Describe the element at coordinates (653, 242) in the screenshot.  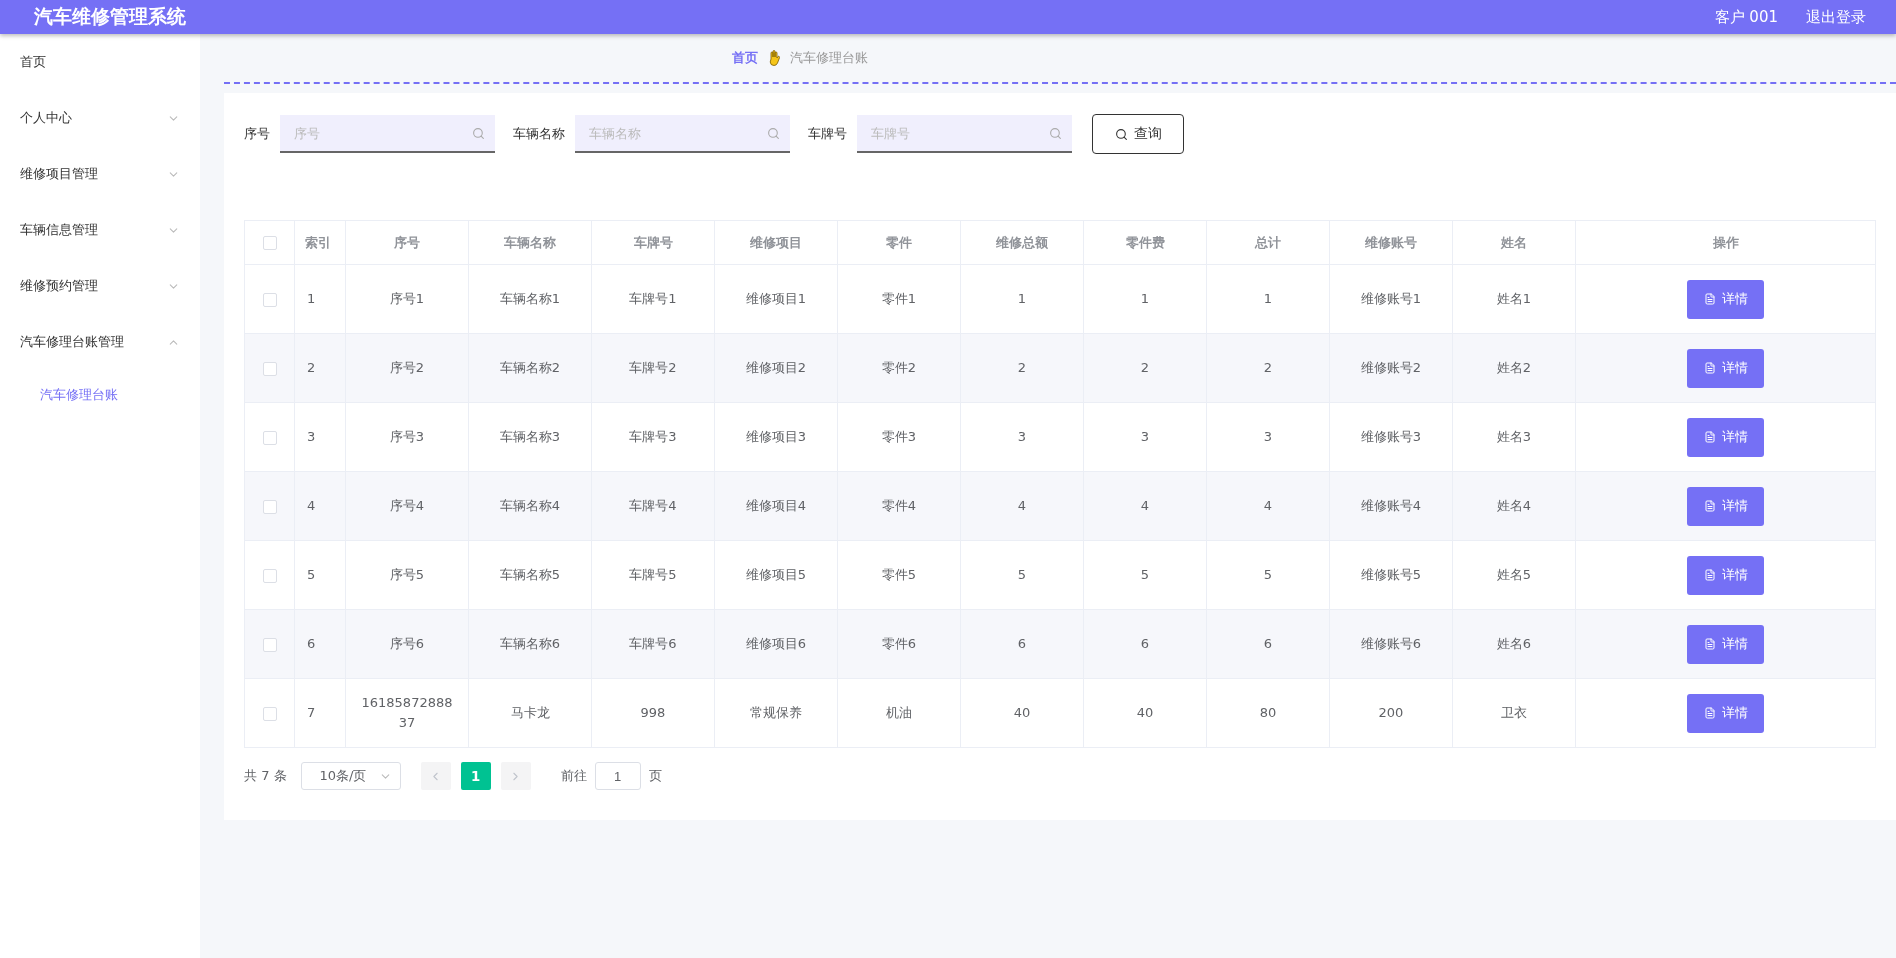
I see `column-header: 车牌号` at that location.